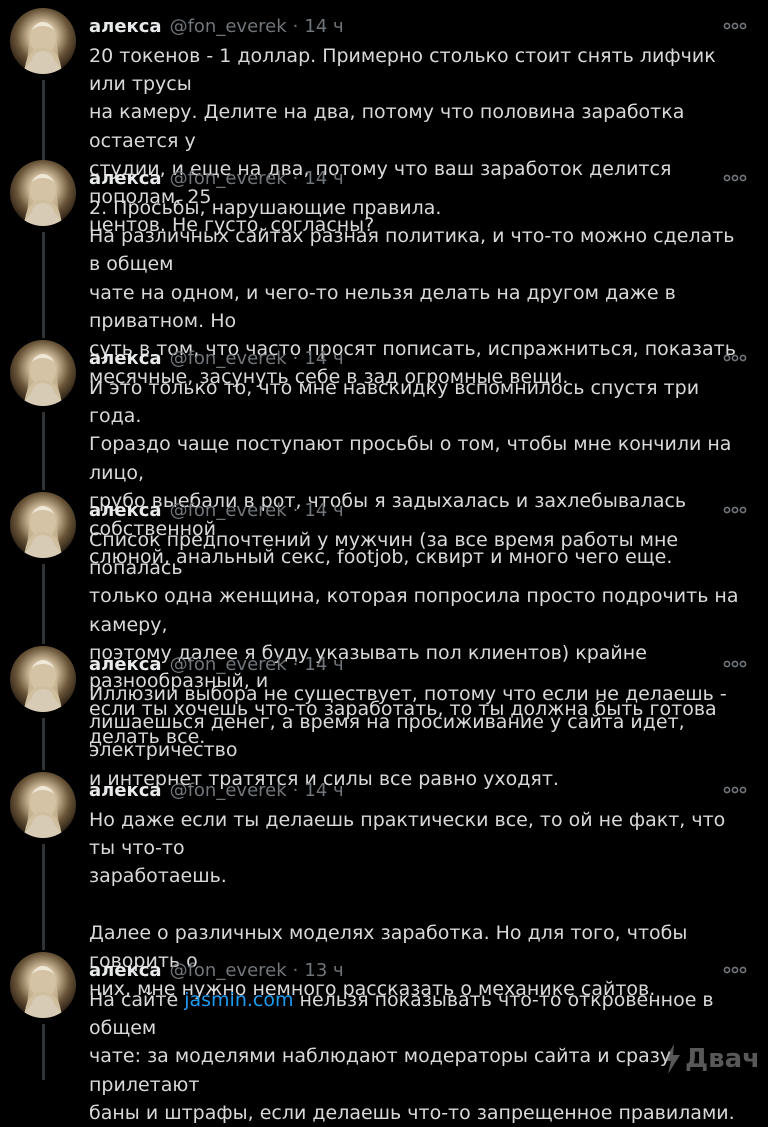 This screenshot has width=768, height=1127. Describe the element at coordinates (671, 1059) in the screenshot. I see `lightning-bolt-icon` at that location.